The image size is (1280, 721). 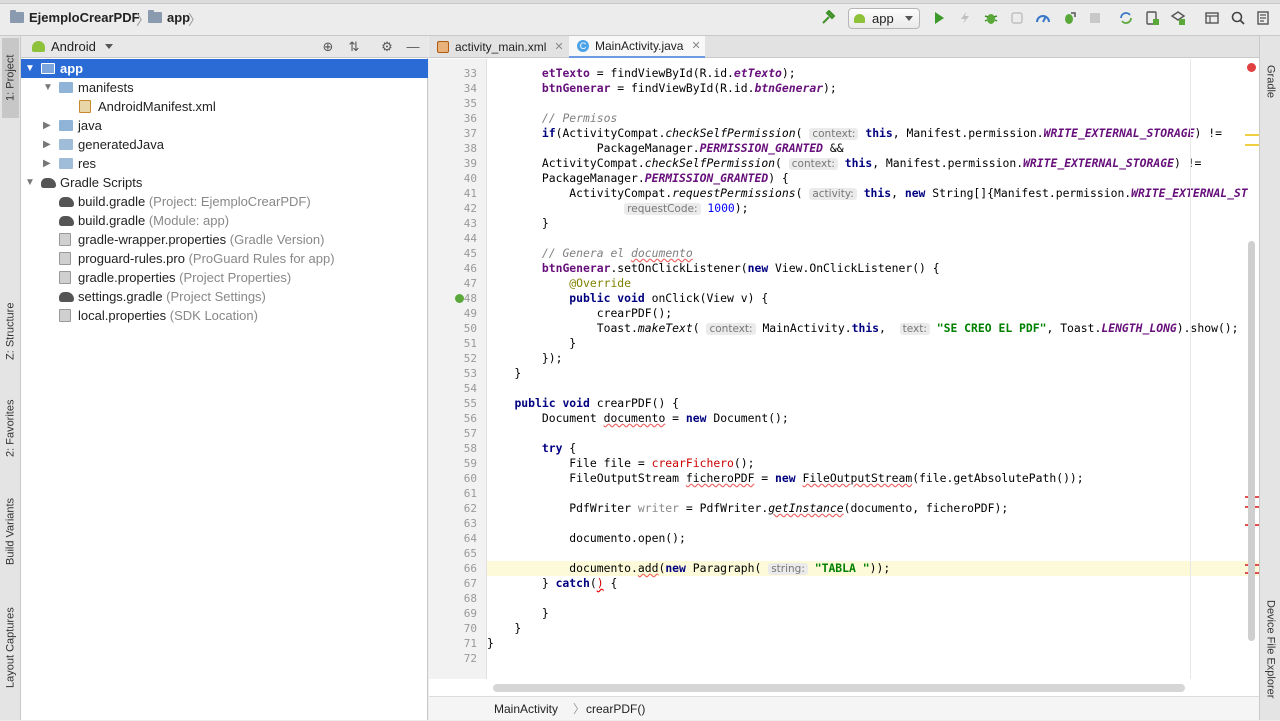 What do you see at coordinates (637, 47) in the screenshot?
I see `tab-main-activity-java: C MainActivity.java ✕` at bounding box center [637, 47].